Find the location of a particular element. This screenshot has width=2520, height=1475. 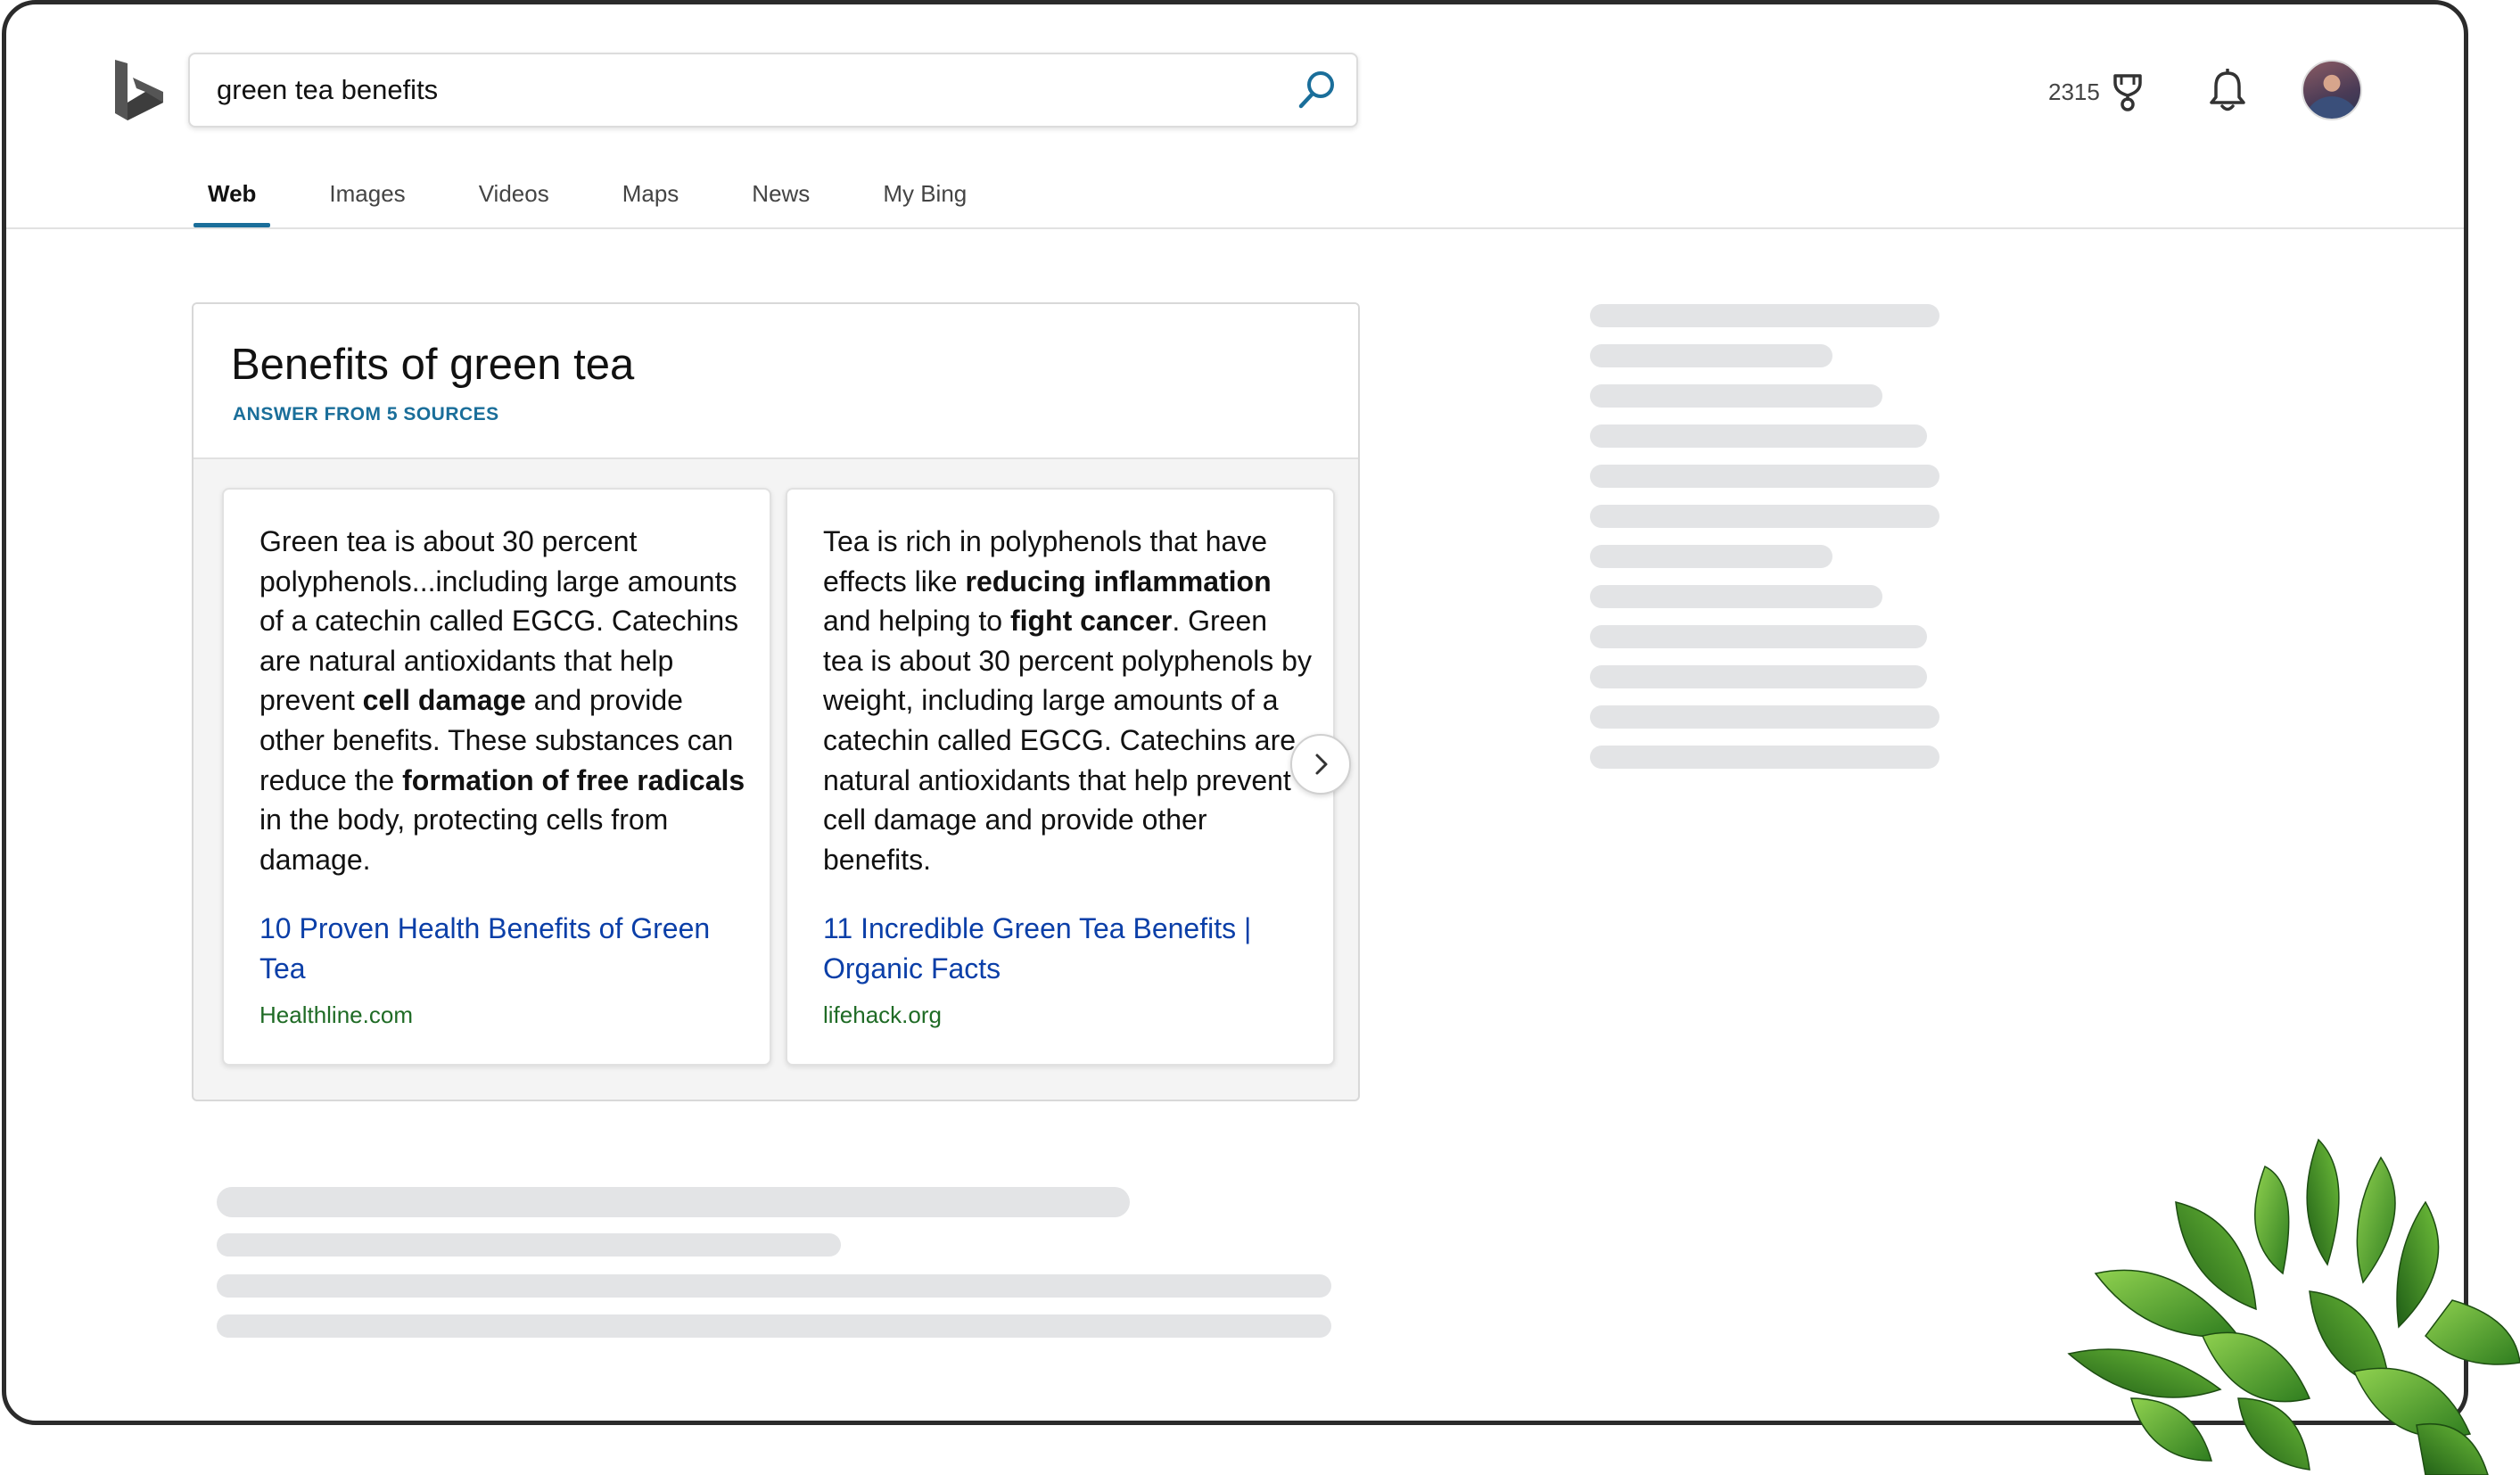

snippet-highlight: fight cancer is located at coordinates (1091, 621).